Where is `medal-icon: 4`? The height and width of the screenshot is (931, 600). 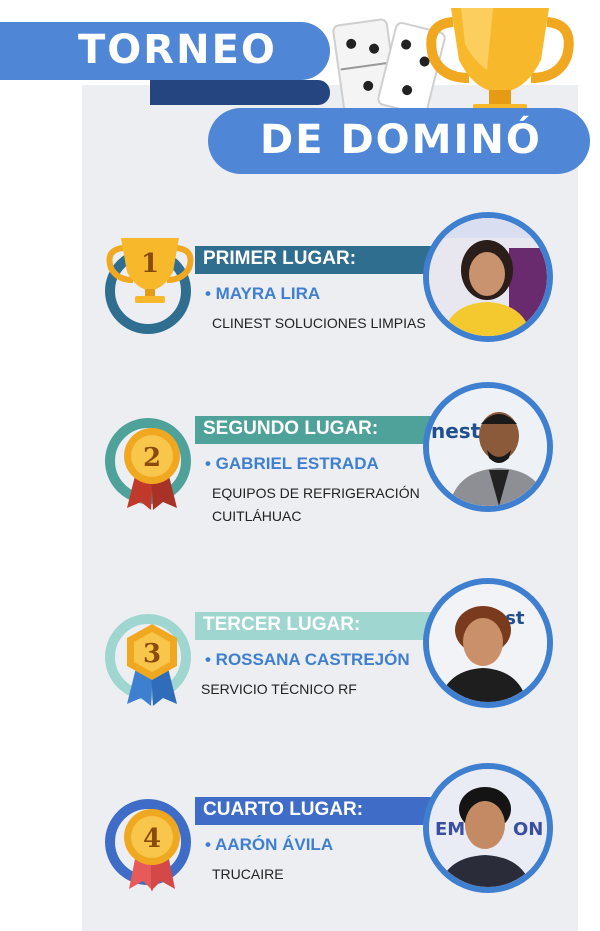 medal-icon: 4 is located at coordinates (152, 850).